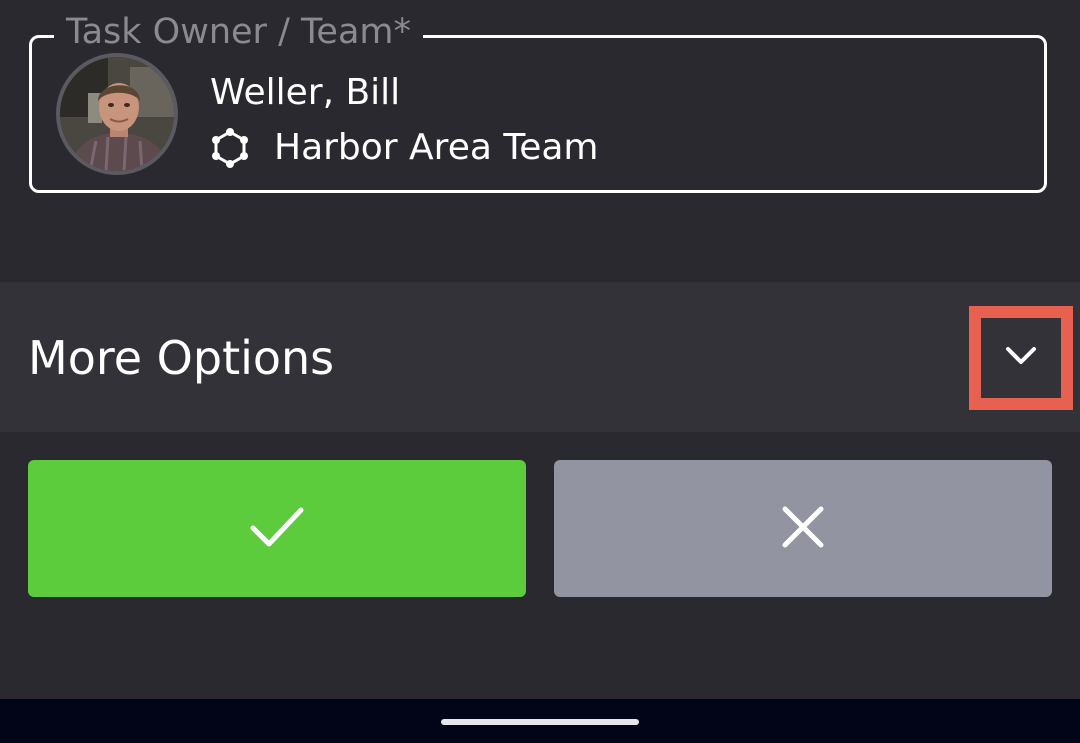  I want to click on chevron-down-icon, so click(1021, 358).